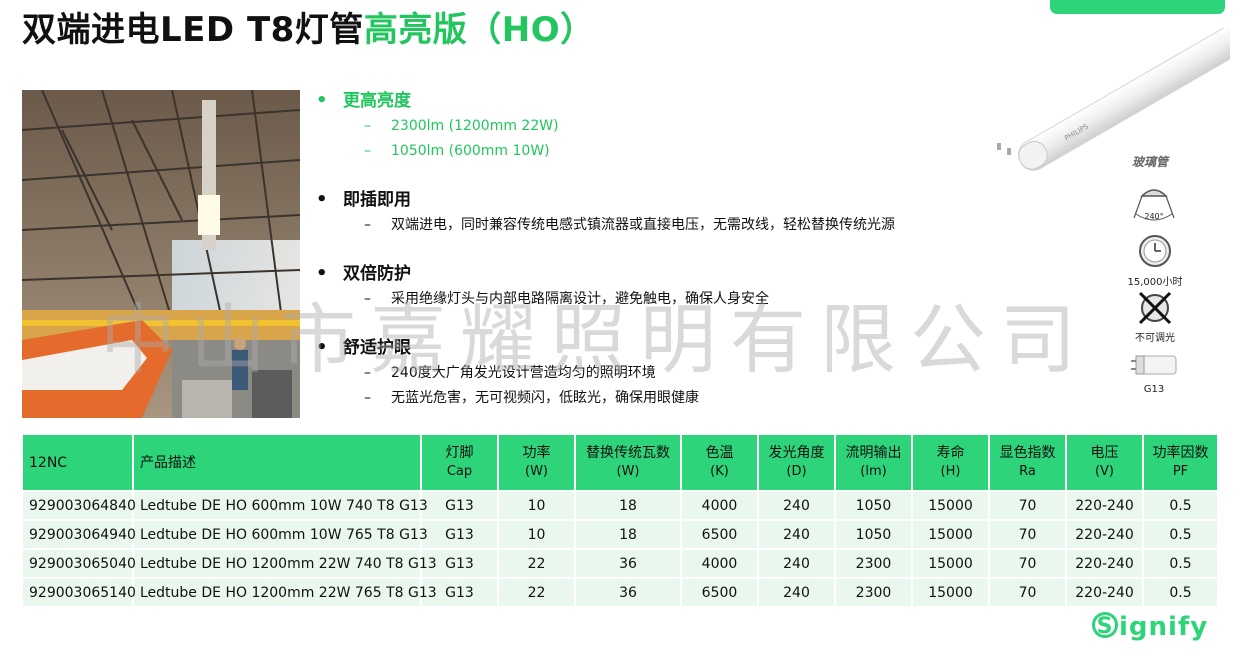  Describe the element at coordinates (1155, 260) in the screenshot. I see `clock-icon: 15,000小时` at that location.